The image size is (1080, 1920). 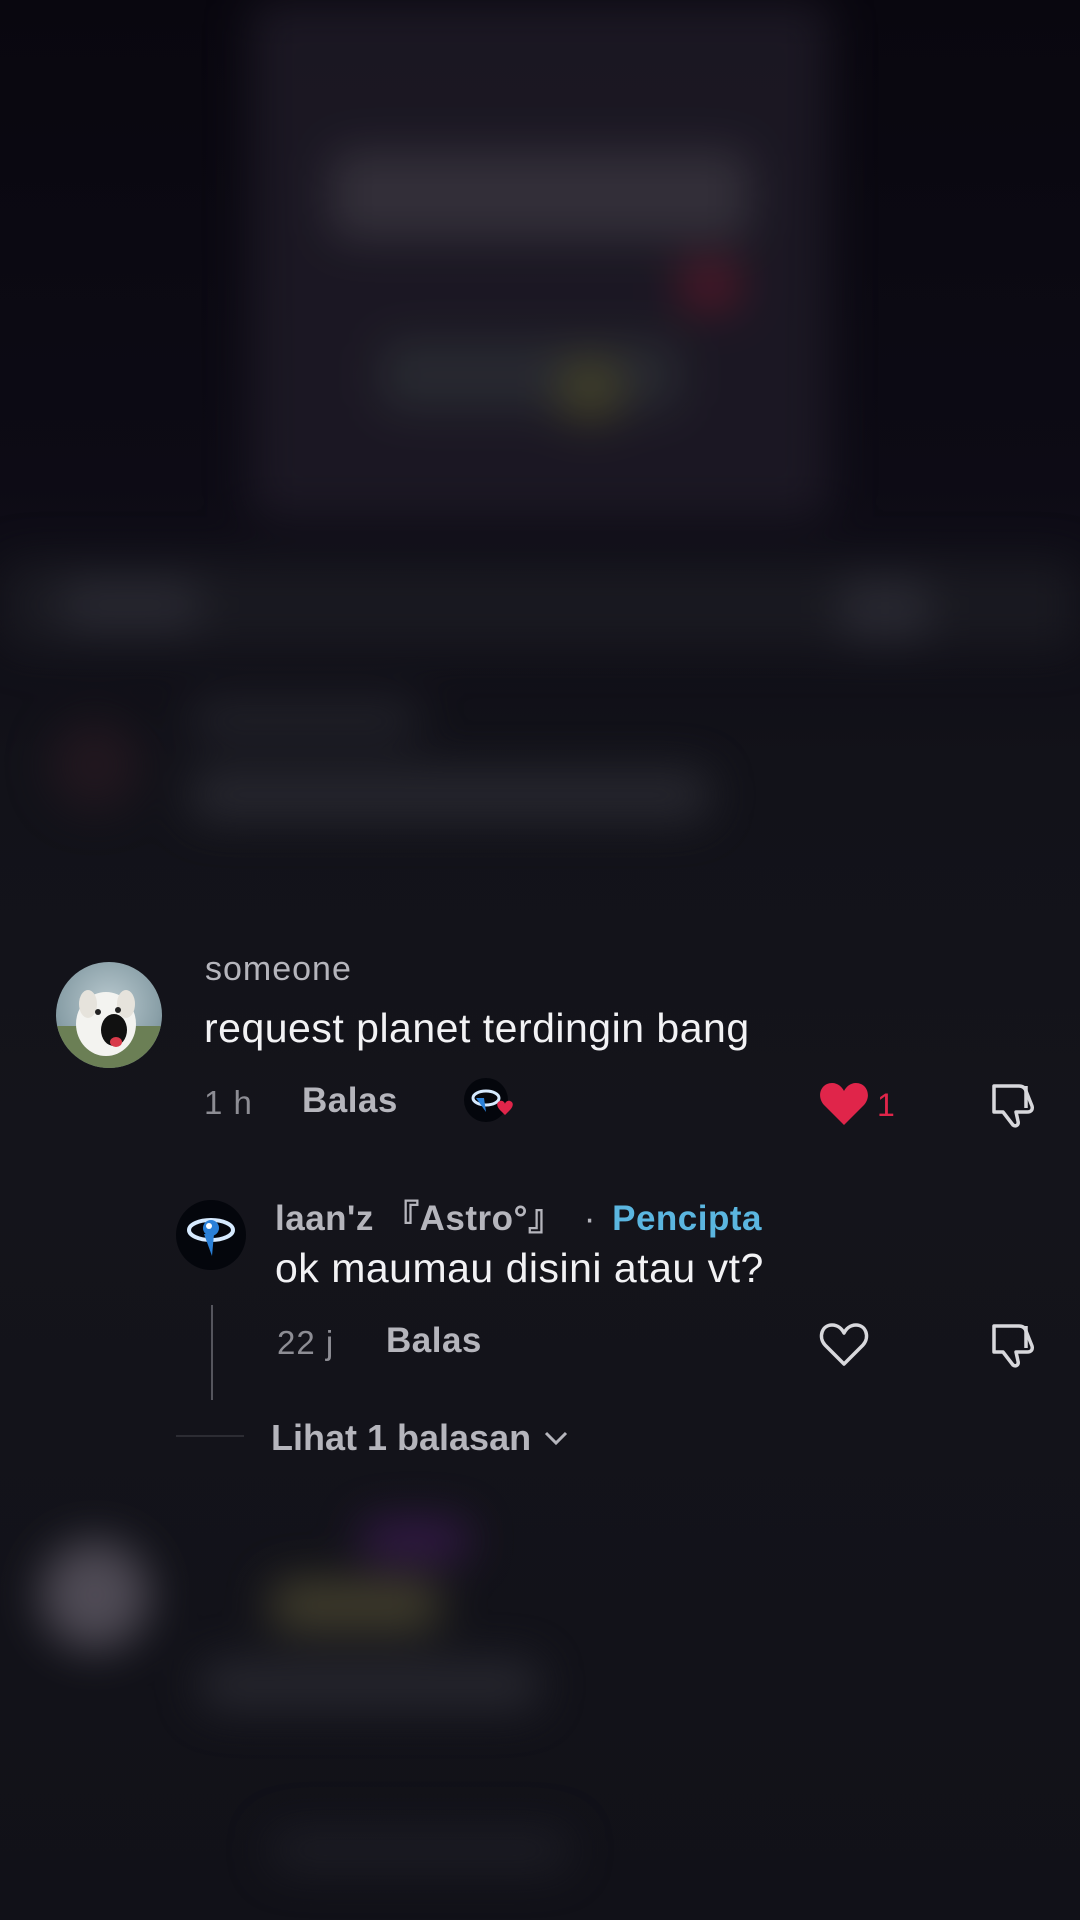 What do you see at coordinates (278, 969) in the screenshot?
I see `comment-username: someone` at bounding box center [278, 969].